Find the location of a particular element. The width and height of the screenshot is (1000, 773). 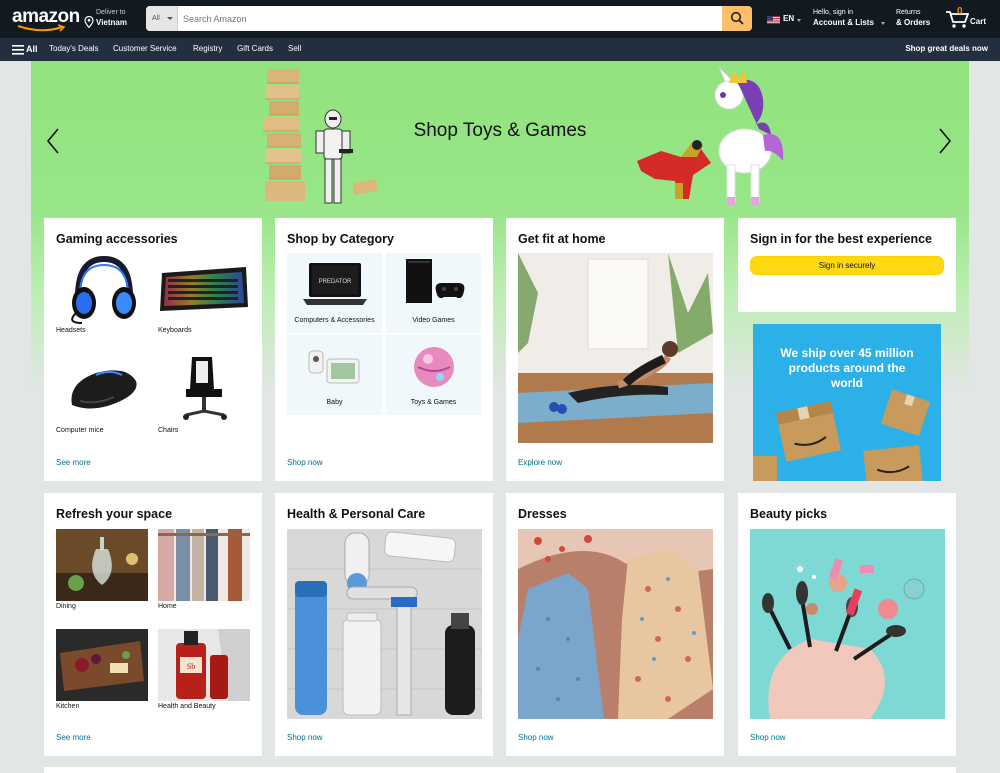

category-tile-computers: PREDATOR Computers & Accessories is located at coordinates (334, 293).